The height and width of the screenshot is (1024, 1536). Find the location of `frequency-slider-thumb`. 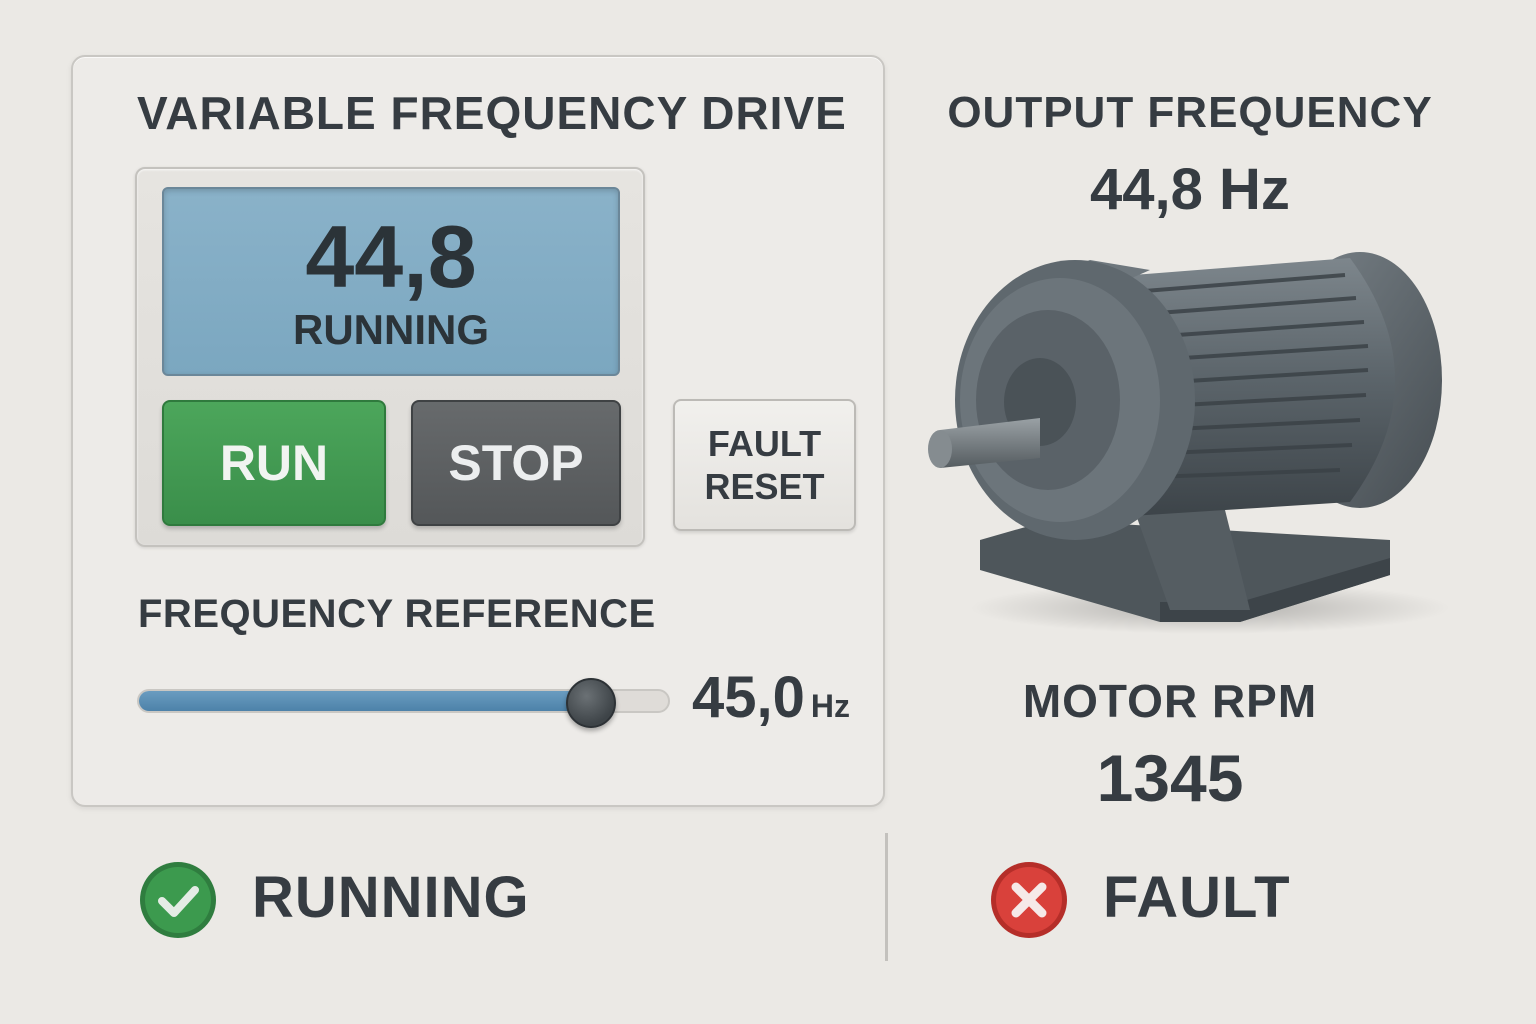

frequency-slider-thumb is located at coordinates (590, 703).